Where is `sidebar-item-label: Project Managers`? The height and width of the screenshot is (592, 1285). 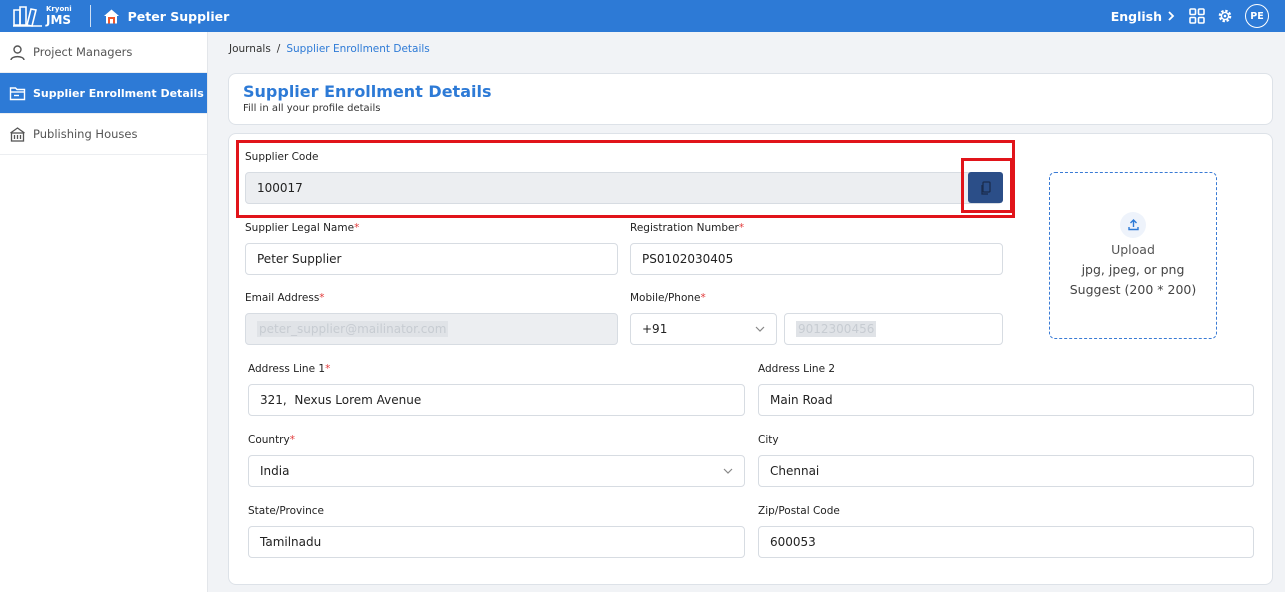
sidebar-item-label: Project Managers is located at coordinates (83, 52).